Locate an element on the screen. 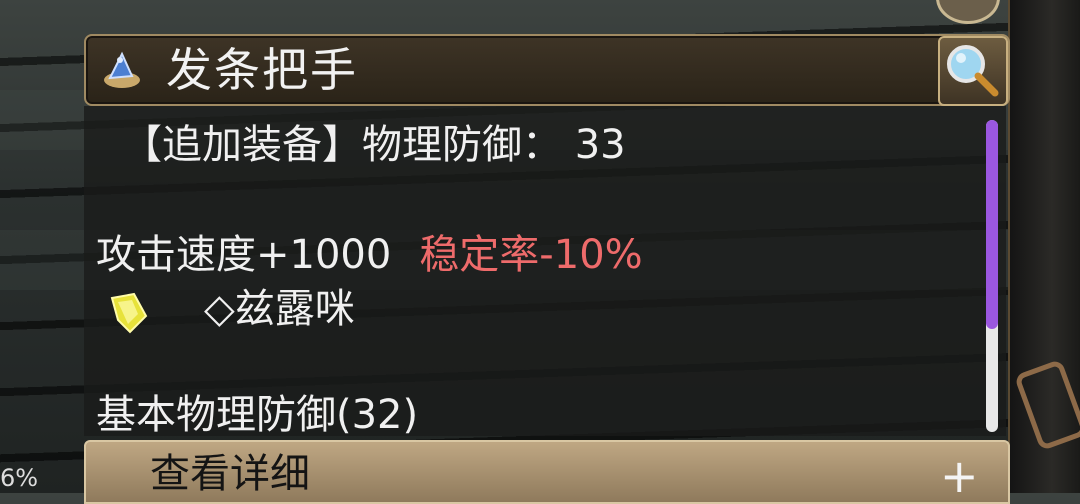 This screenshot has width=1080, height=504. attack-speed-text: 攻击速度+1000 is located at coordinates (244, 255).